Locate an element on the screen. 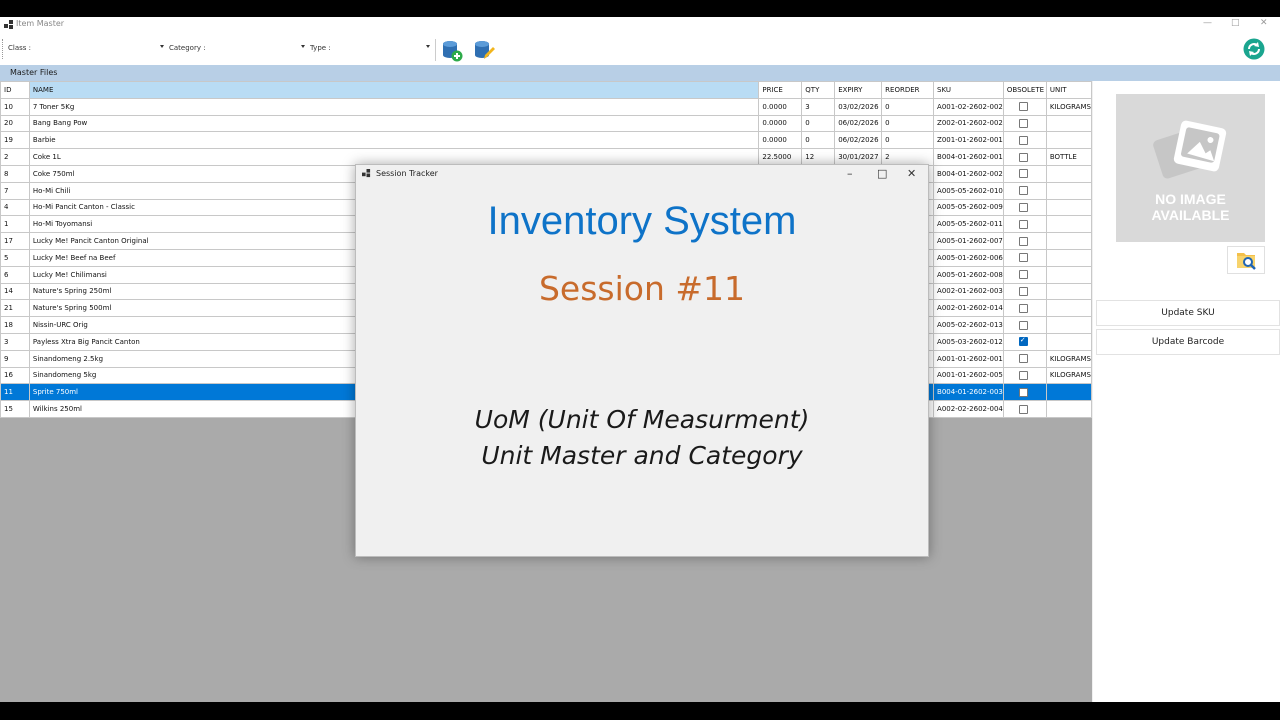 This screenshot has width=1280, height=720. browse-image-button is located at coordinates (1246, 260).